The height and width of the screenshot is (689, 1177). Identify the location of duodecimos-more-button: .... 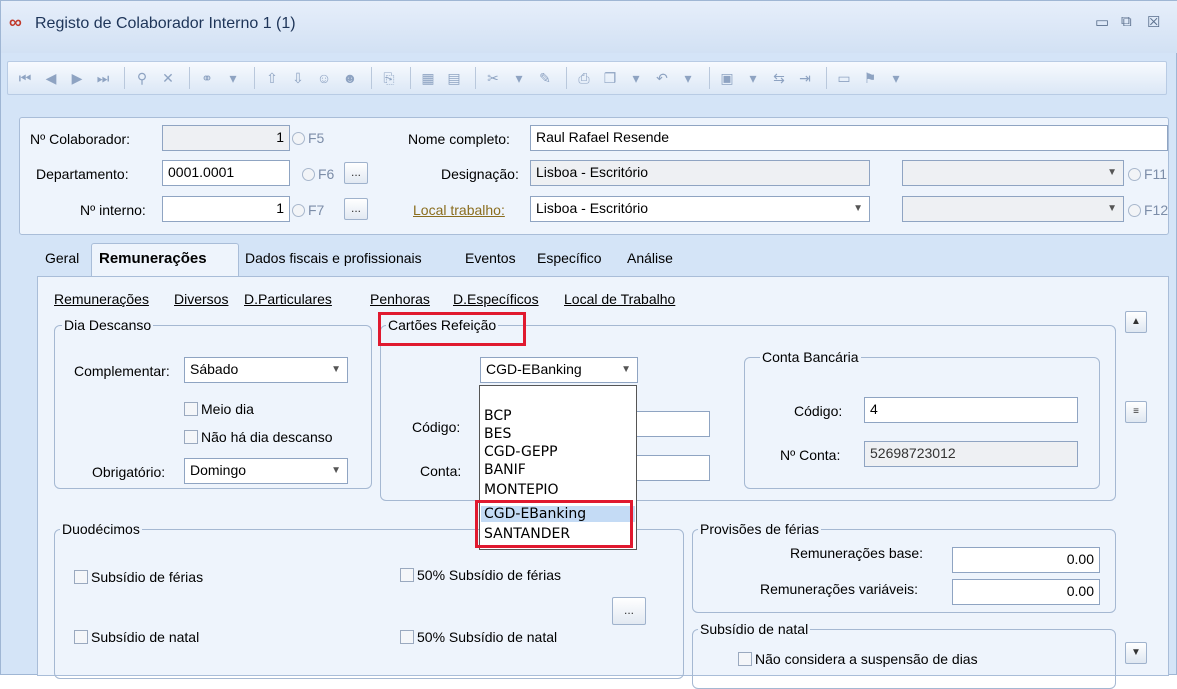
(629, 611).